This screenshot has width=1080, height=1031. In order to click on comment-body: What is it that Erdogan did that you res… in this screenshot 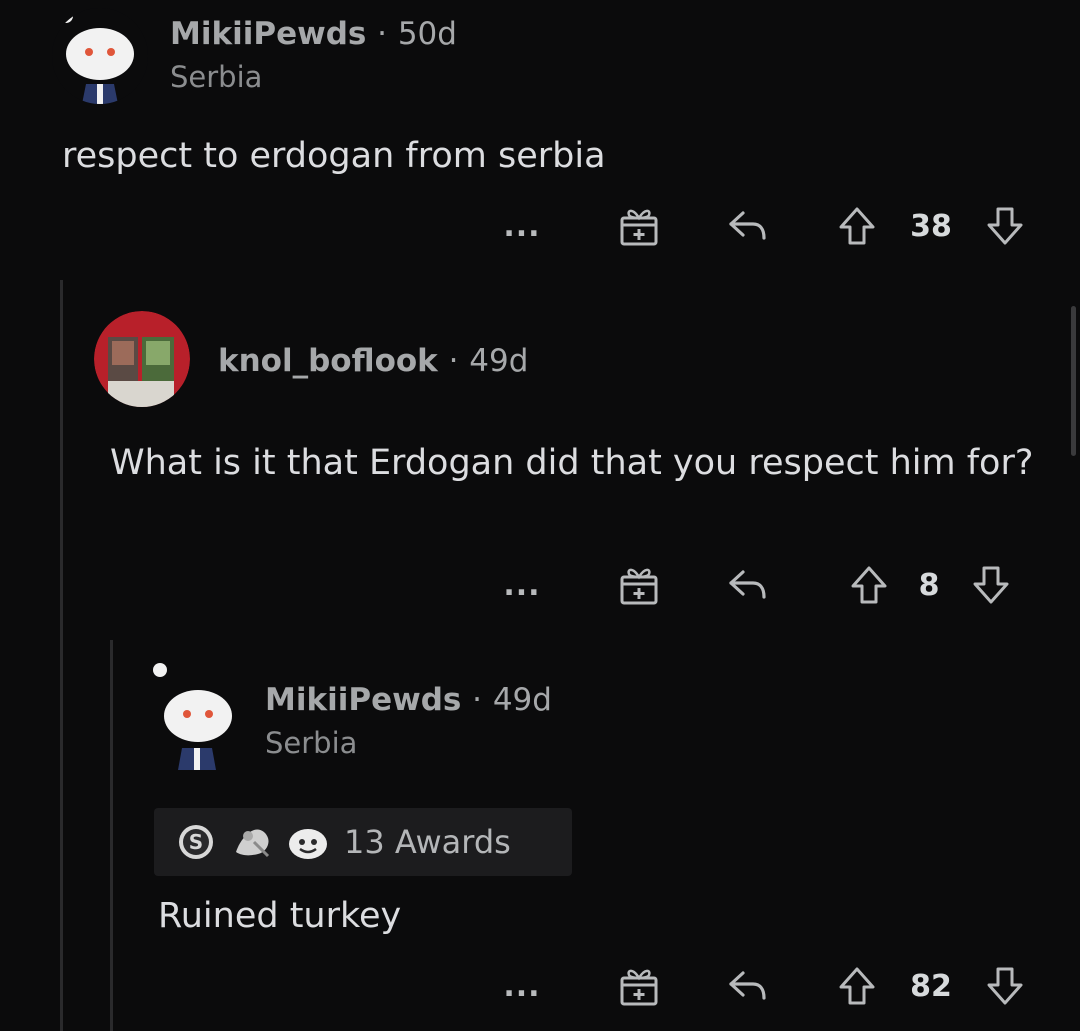, I will do `click(572, 463)`.